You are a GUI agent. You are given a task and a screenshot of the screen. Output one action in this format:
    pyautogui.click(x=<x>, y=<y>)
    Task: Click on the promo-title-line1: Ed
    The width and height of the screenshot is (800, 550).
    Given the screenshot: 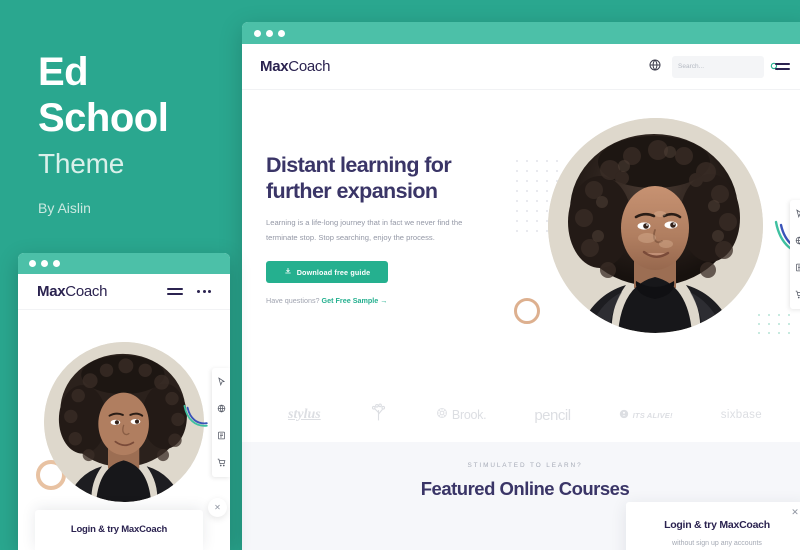 What is the action you would take?
    pyautogui.click(x=63, y=72)
    